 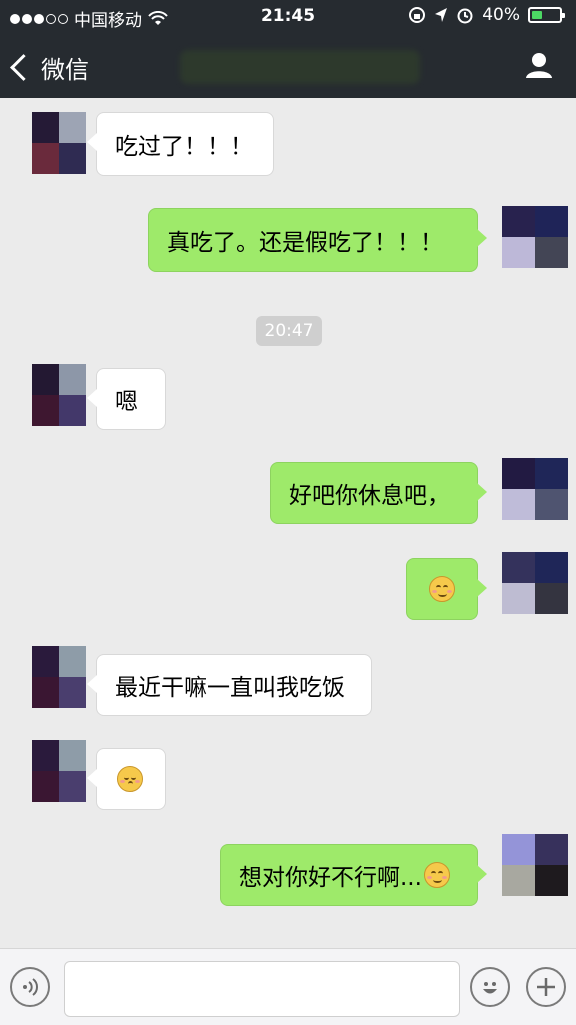 I want to click on navigation-bar: 微信, so click(x=288, y=66).